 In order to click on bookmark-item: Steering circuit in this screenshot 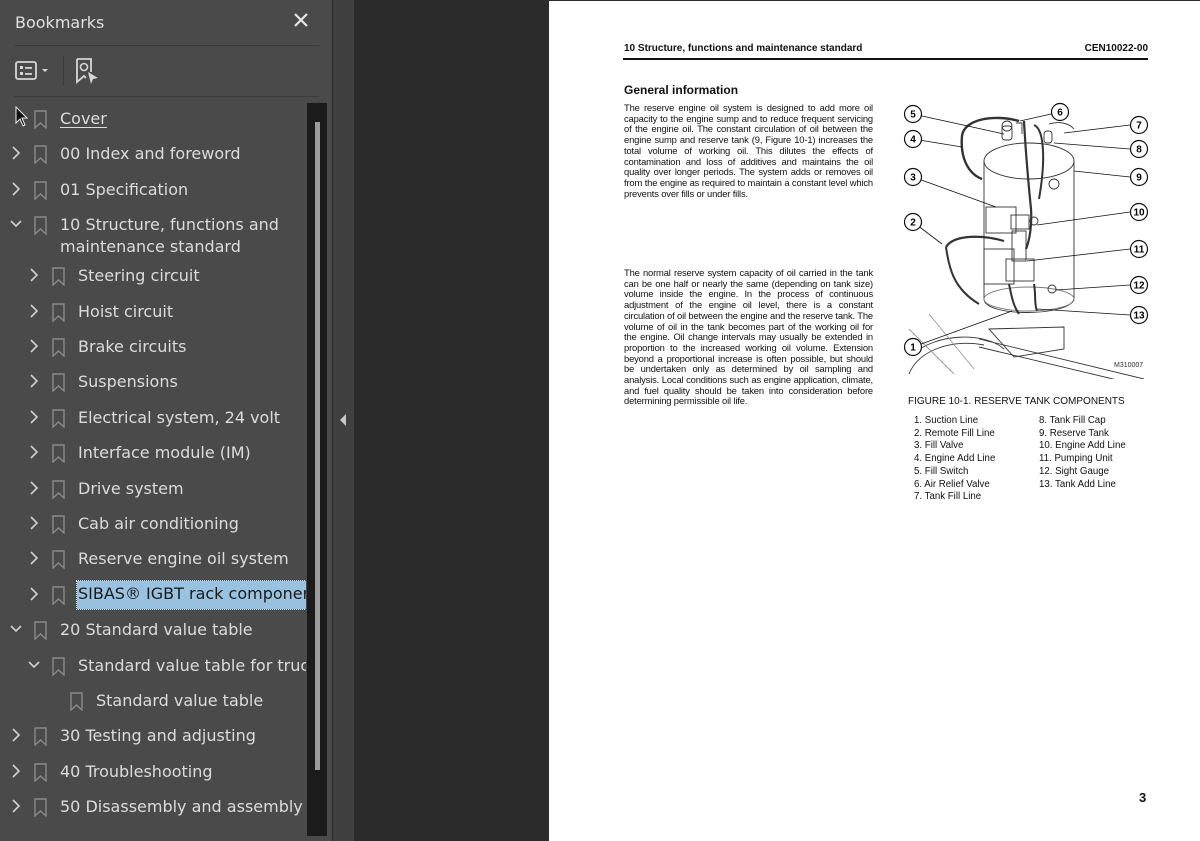, I will do `click(153, 276)`.